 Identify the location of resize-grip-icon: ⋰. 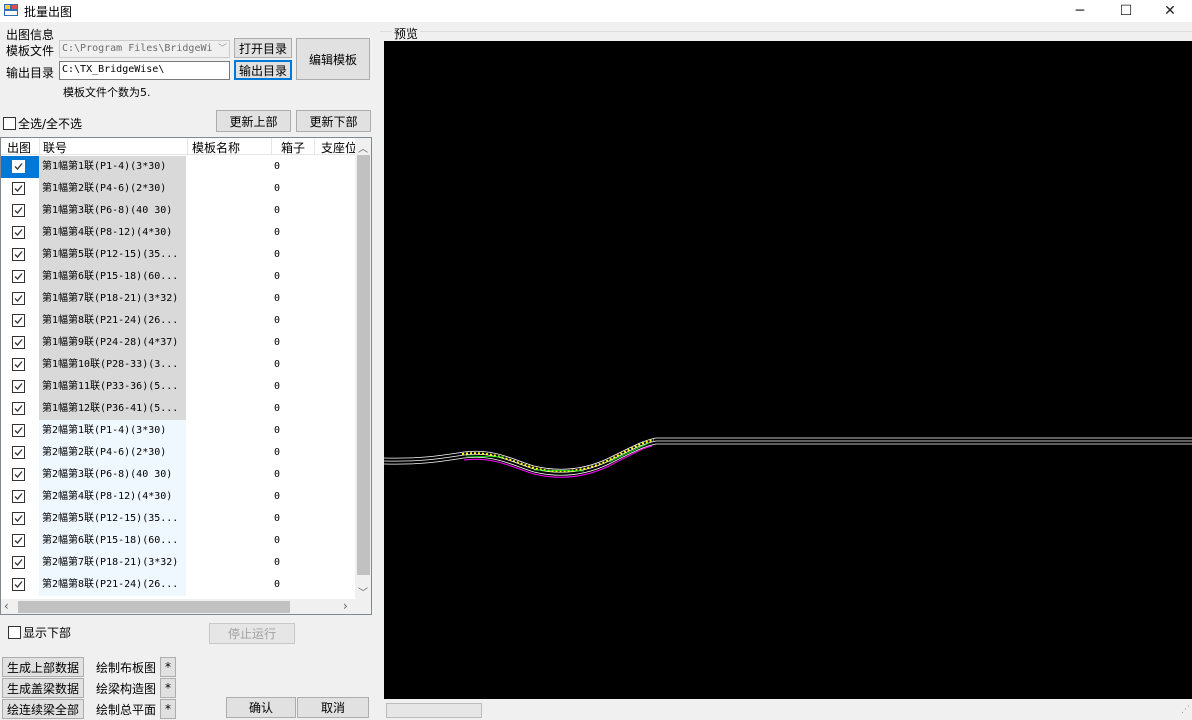
(1185, 710).